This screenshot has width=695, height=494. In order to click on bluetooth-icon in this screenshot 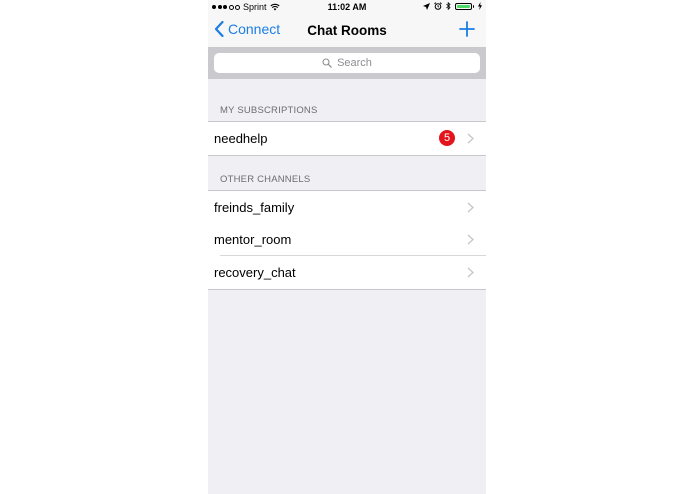, I will do `click(448, 6)`.